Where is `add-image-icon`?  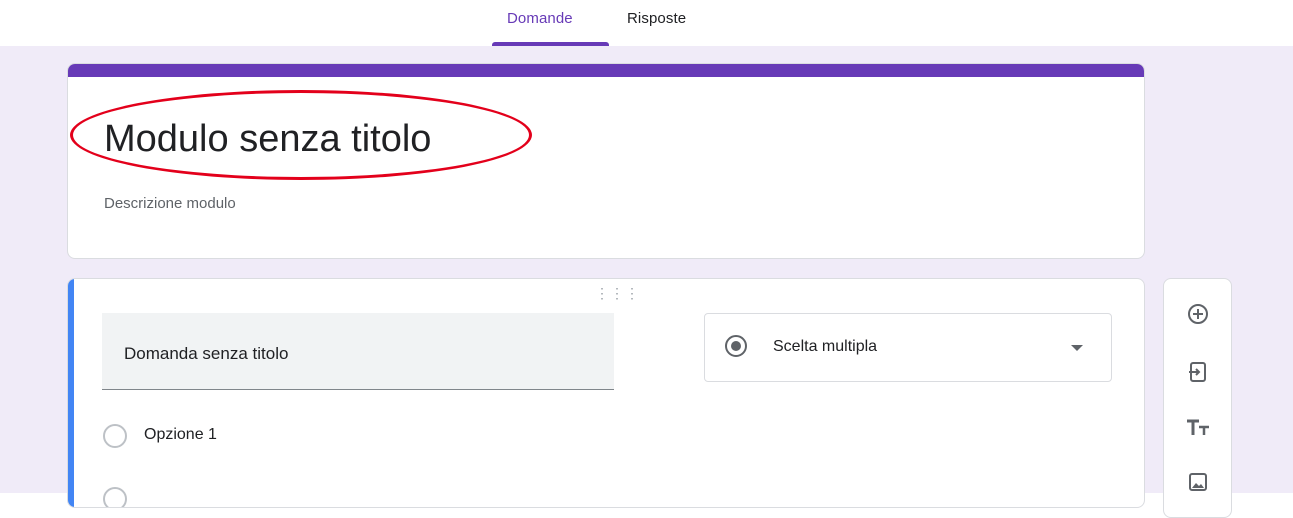
add-image-icon is located at coordinates (1198, 482).